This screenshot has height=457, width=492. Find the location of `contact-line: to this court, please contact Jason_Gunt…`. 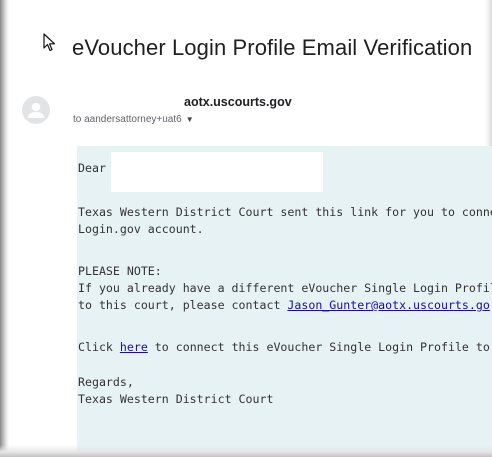

contact-line: to this court, please contact Jason_Gunt… is located at coordinates (284, 305).